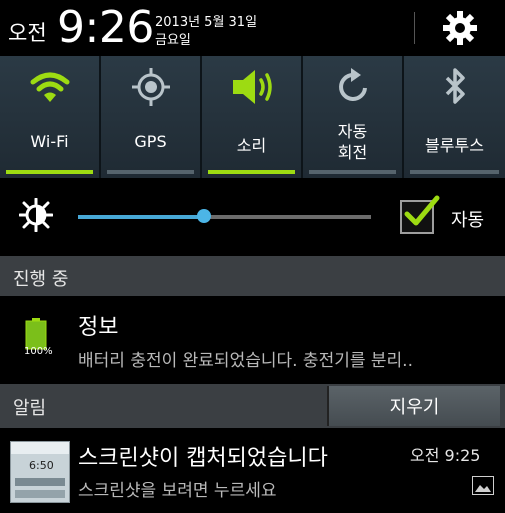  I want to click on toggle-auto-rotate: 자동 회전, so click(353, 117).